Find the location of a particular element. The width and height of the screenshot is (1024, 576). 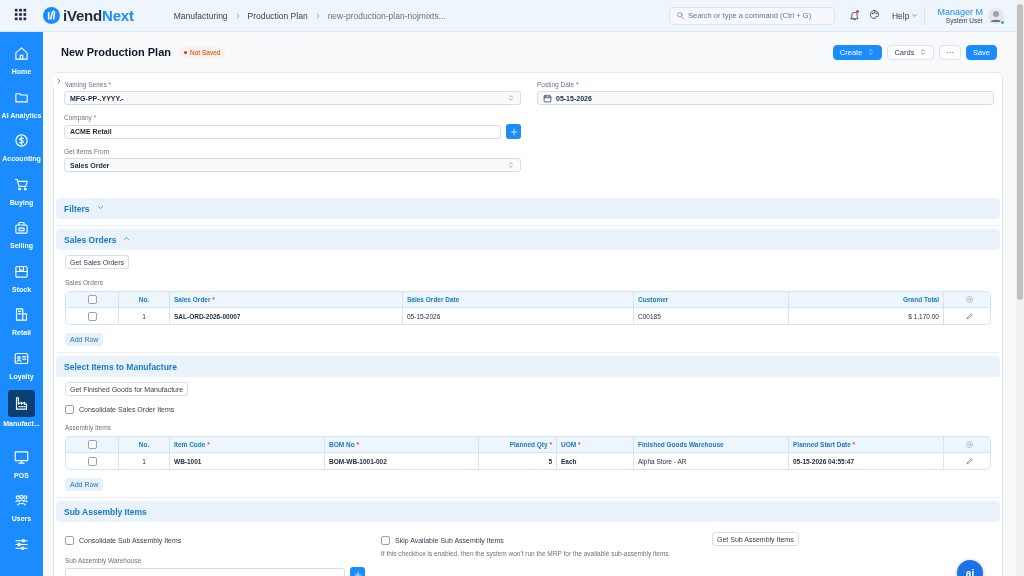

factory-icon is located at coordinates (21, 404).